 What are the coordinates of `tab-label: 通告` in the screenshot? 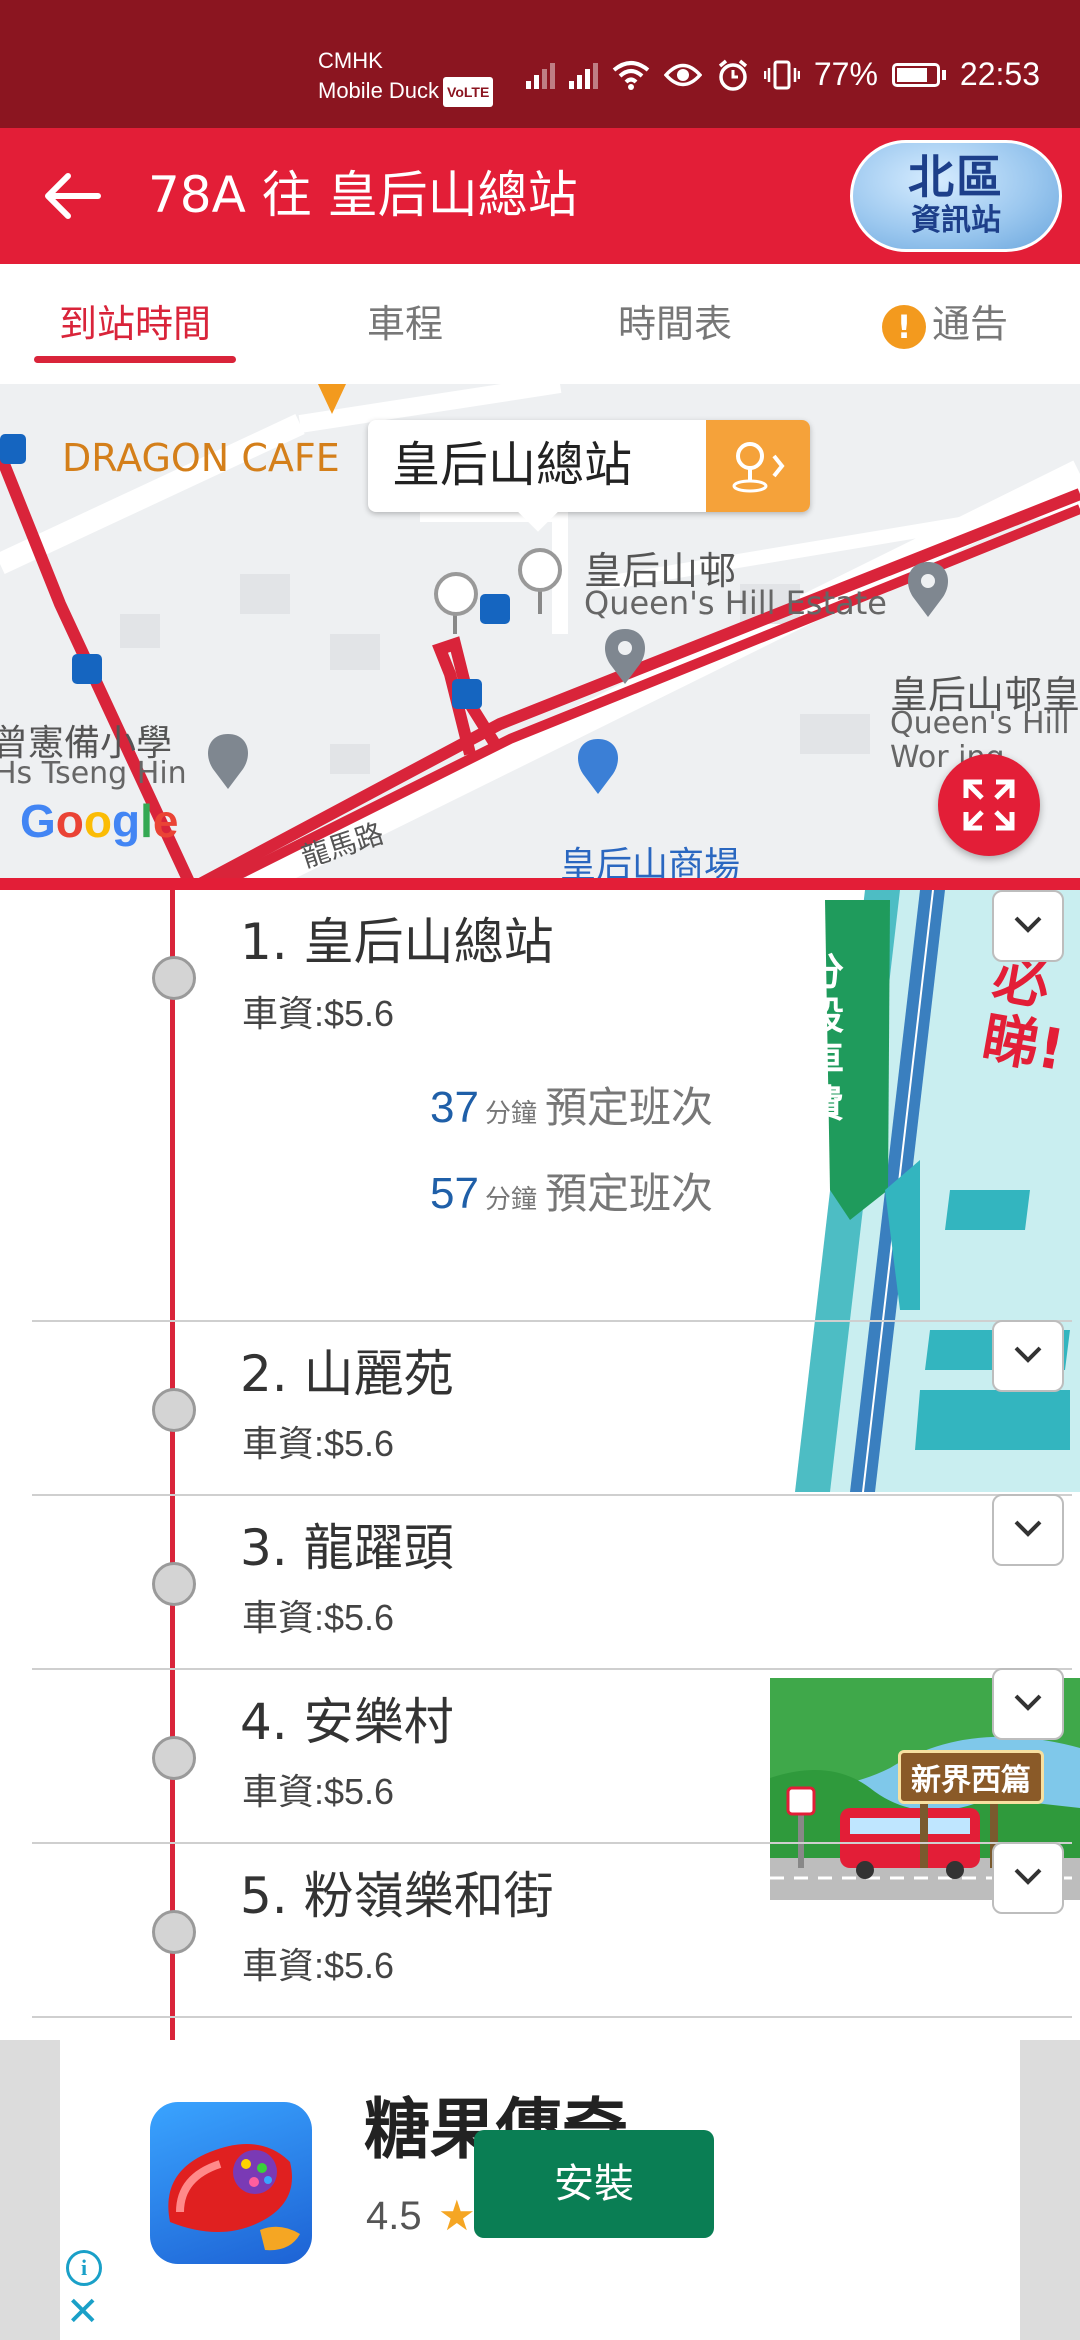 It's located at (969, 324).